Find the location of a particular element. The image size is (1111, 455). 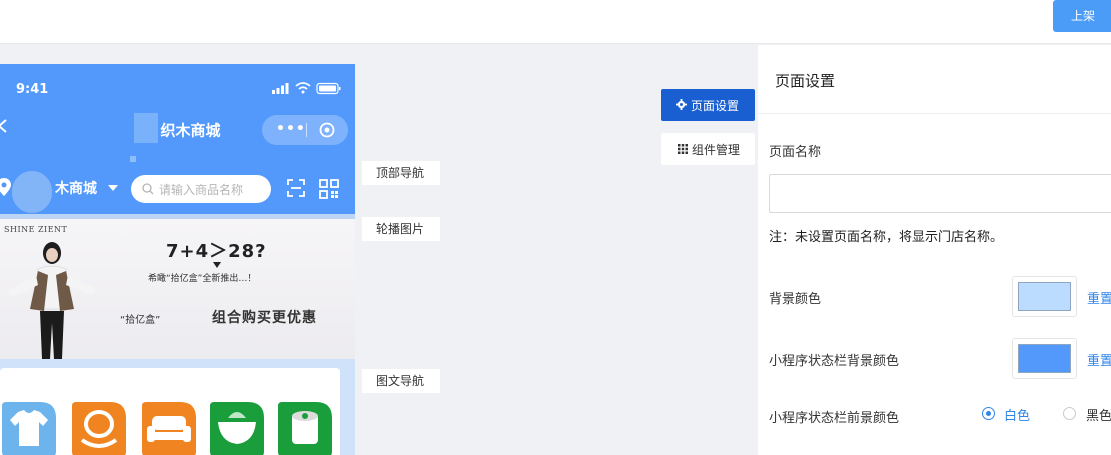

page-name-note: 注：未设置页面名称，将显示门店名称。 is located at coordinates (886, 237).